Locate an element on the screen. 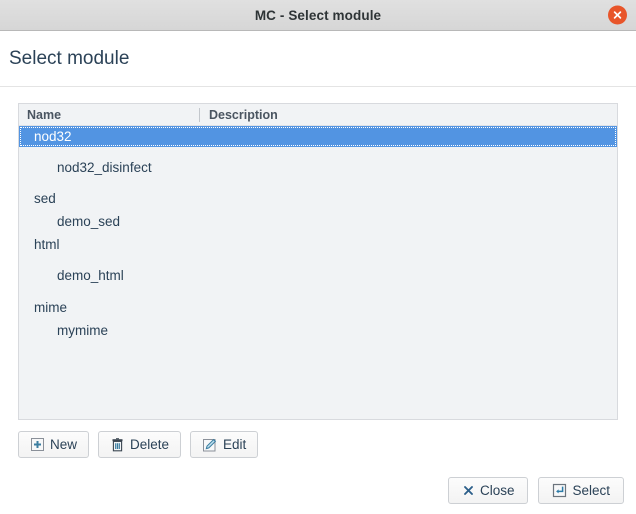 The image size is (636, 514). trash-icon is located at coordinates (117, 445).